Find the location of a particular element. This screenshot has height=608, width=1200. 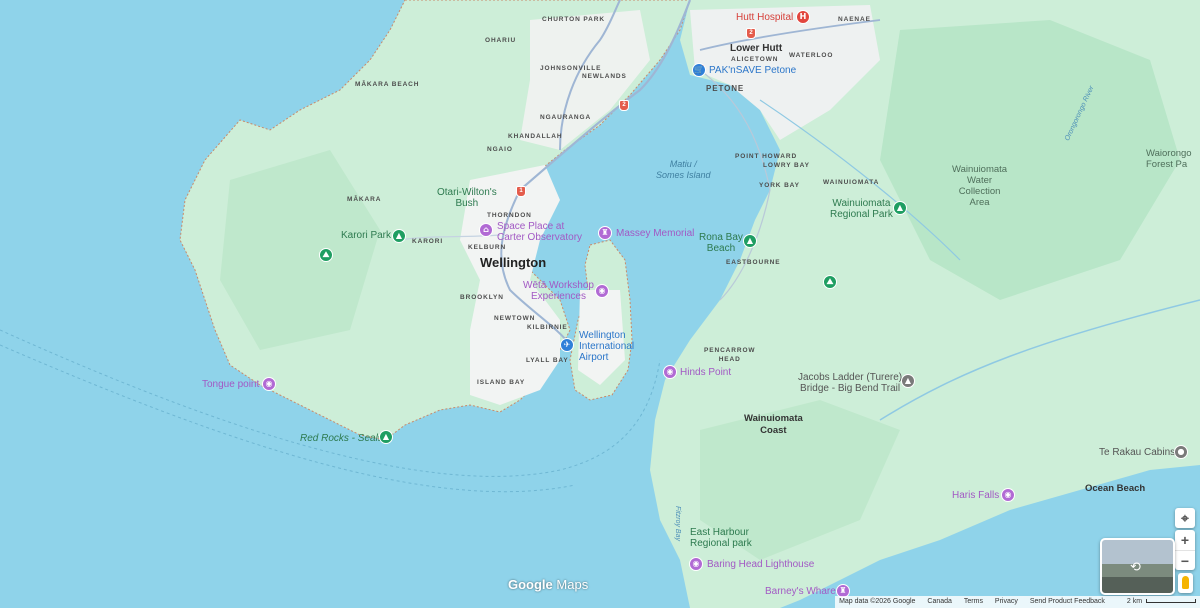

scale-label: 2 km is located at coordinates (1134, 601).